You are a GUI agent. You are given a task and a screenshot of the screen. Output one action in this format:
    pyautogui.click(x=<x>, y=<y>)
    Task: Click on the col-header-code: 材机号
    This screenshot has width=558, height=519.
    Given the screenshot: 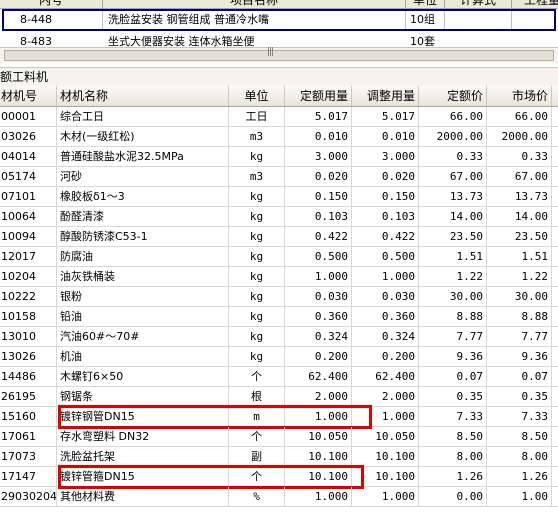 What is the action you would take?
    pyautogui.click(x=28, y=96)
    